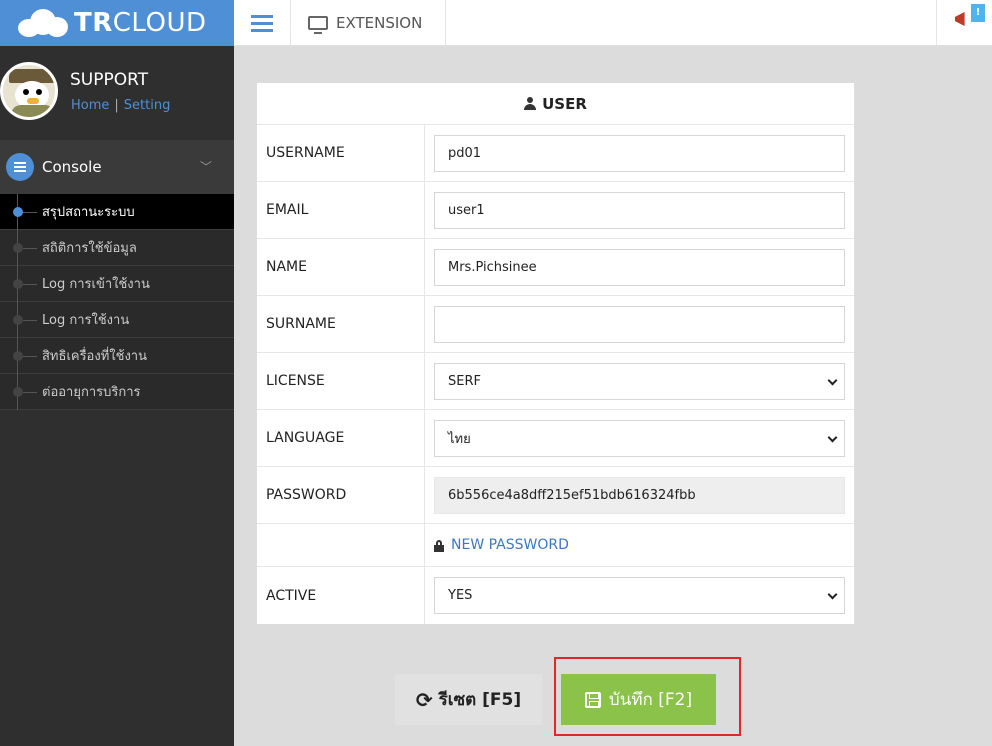 The height and width of the screenshot is (746, 992). Describe the element at coordinates (147, 105) in the screenshot. I see `setting-link: Setting` at that location.